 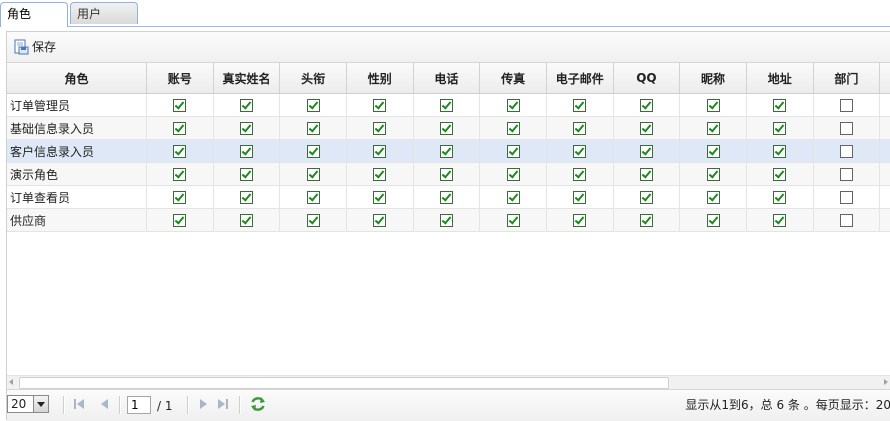 I want to click on tab-users: 用户, so click(x=104, y=13).